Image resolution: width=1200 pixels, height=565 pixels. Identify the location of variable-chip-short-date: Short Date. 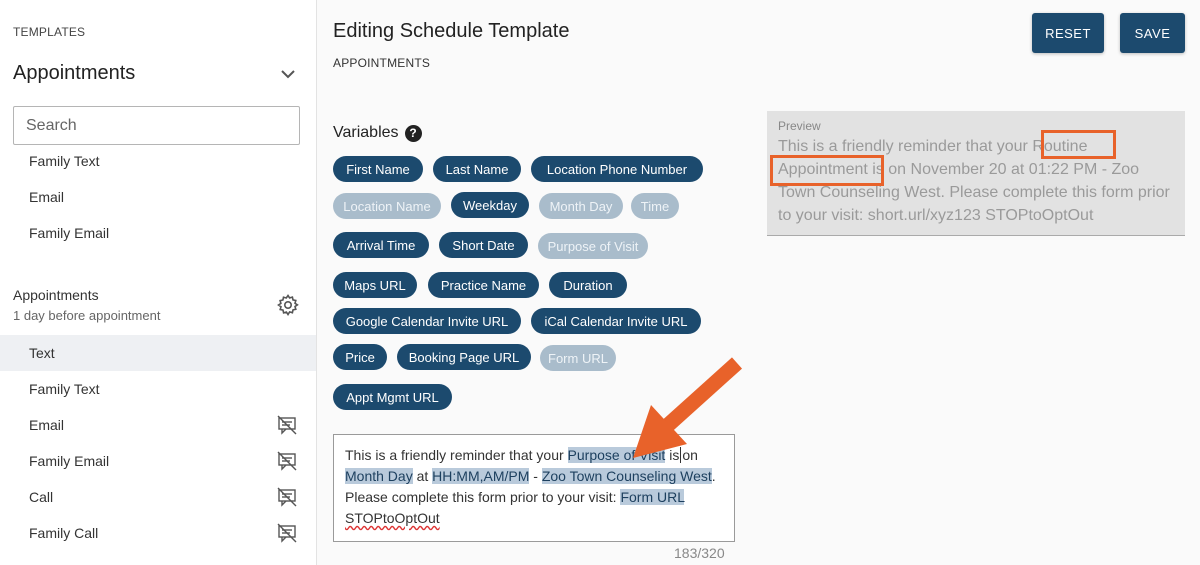
(483, 245).